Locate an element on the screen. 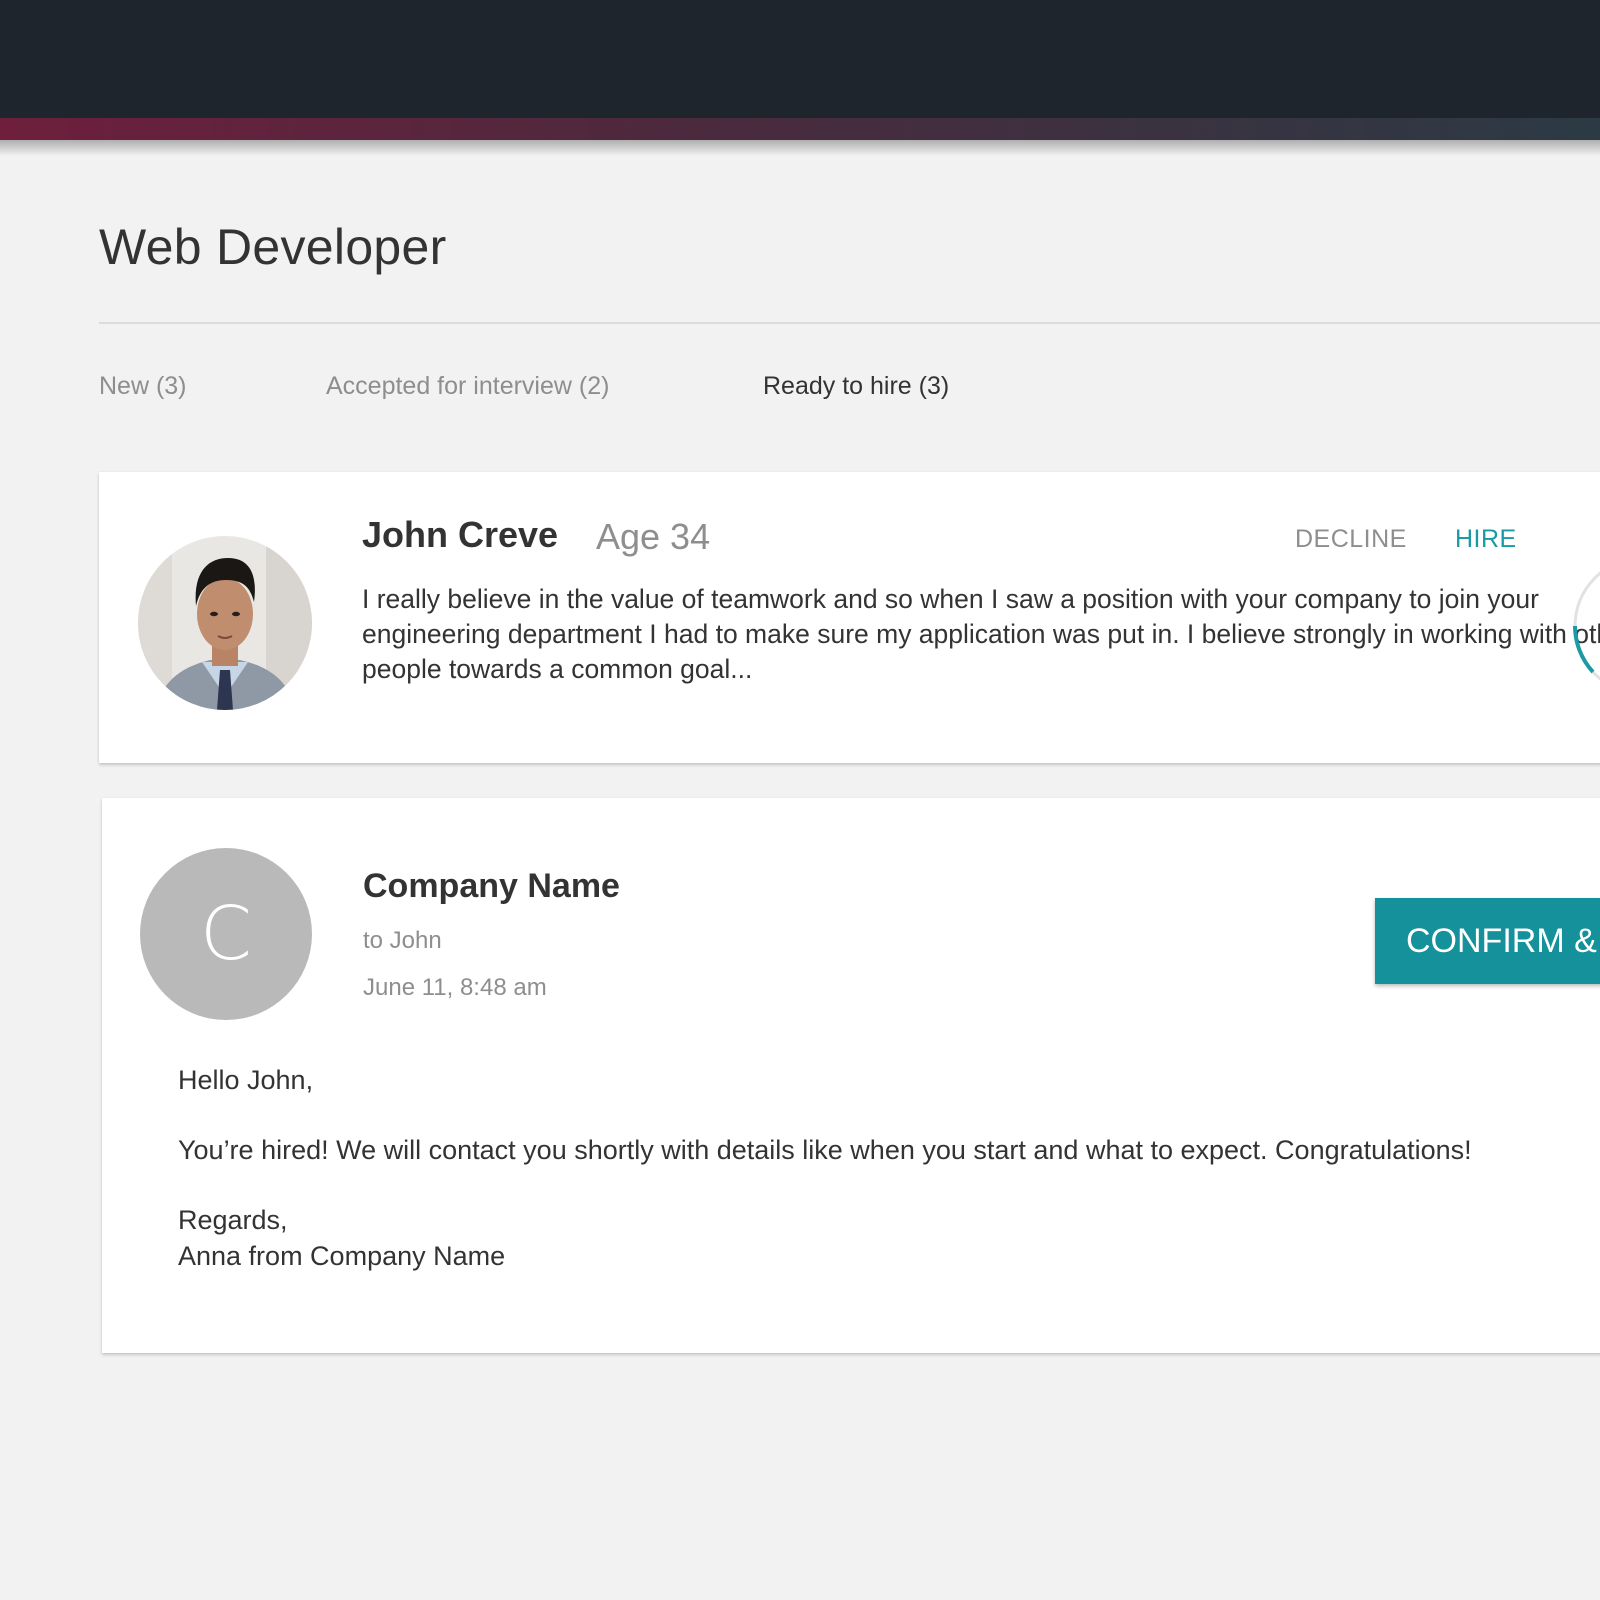 The height and width of the screenshot is (1600, 1600). tab-ready-to-hire: Ready to hire (3) is located at coordinates (856, 386).